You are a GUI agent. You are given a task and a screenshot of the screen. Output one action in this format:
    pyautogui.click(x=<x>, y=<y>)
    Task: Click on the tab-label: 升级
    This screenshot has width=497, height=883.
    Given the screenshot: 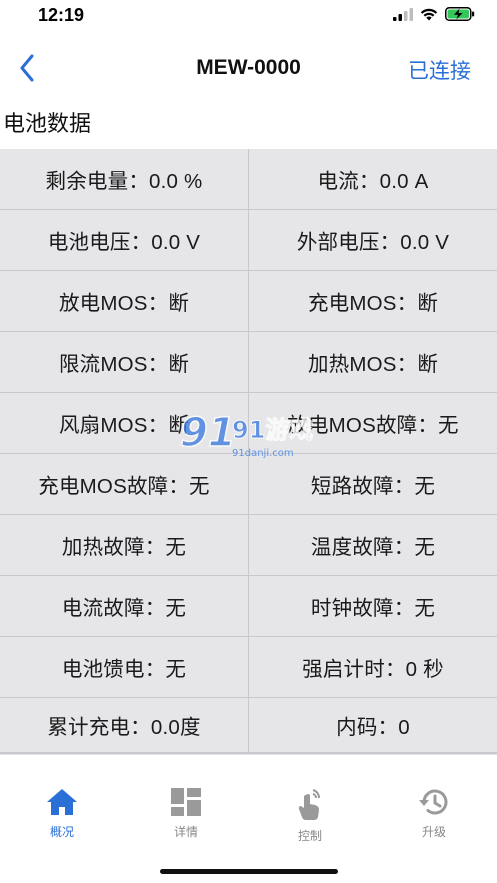 What is the action you would take?
    pyautogui.click(x=433, y=832)
    